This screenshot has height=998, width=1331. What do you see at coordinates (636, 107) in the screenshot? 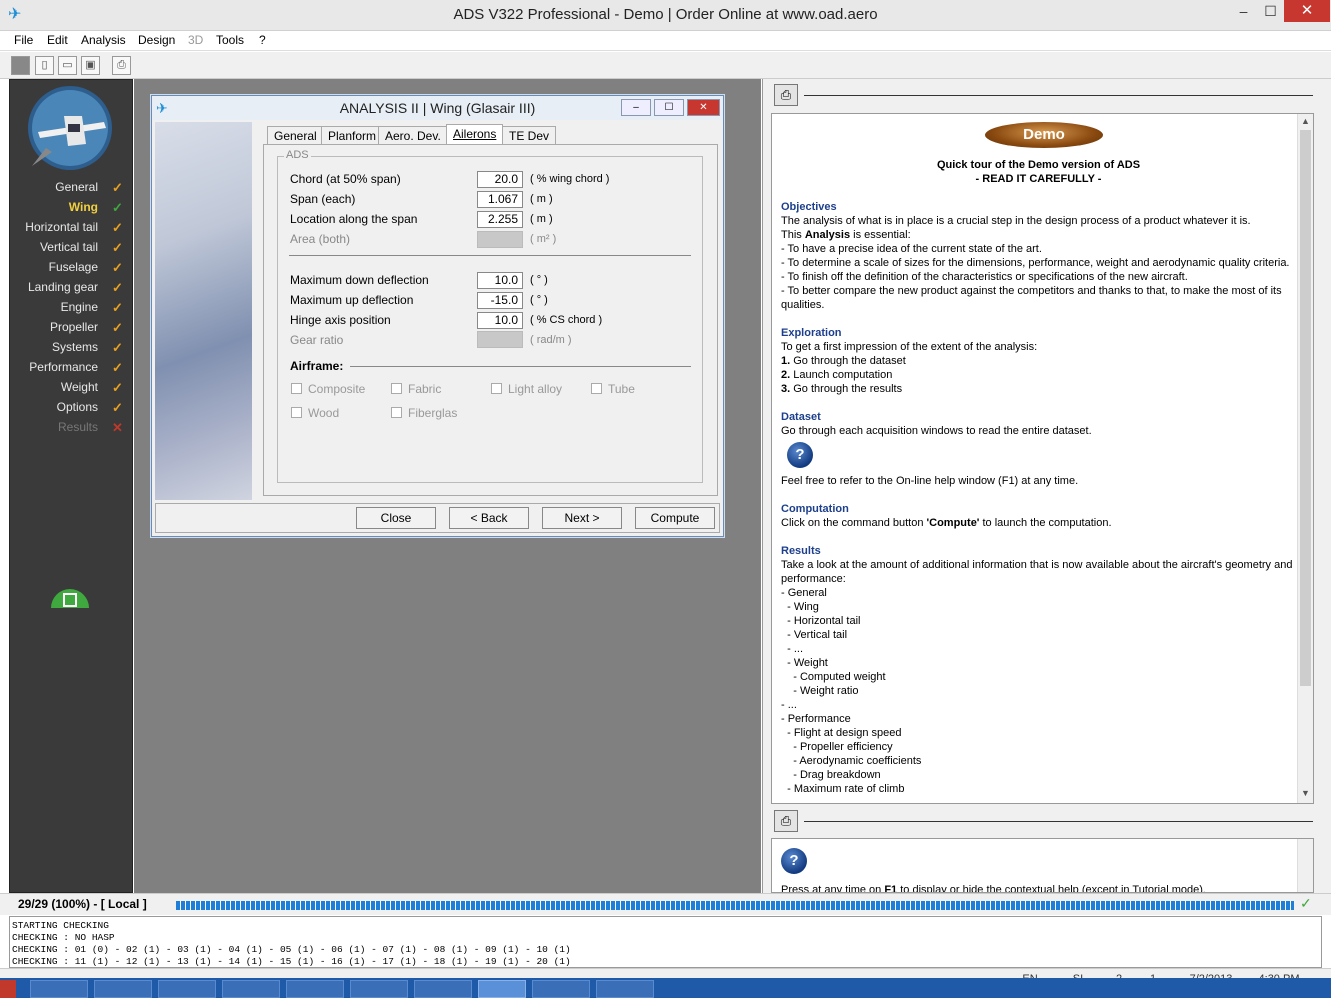
I see `dialog-minimize-button: –` at bounding box center [636, 107].